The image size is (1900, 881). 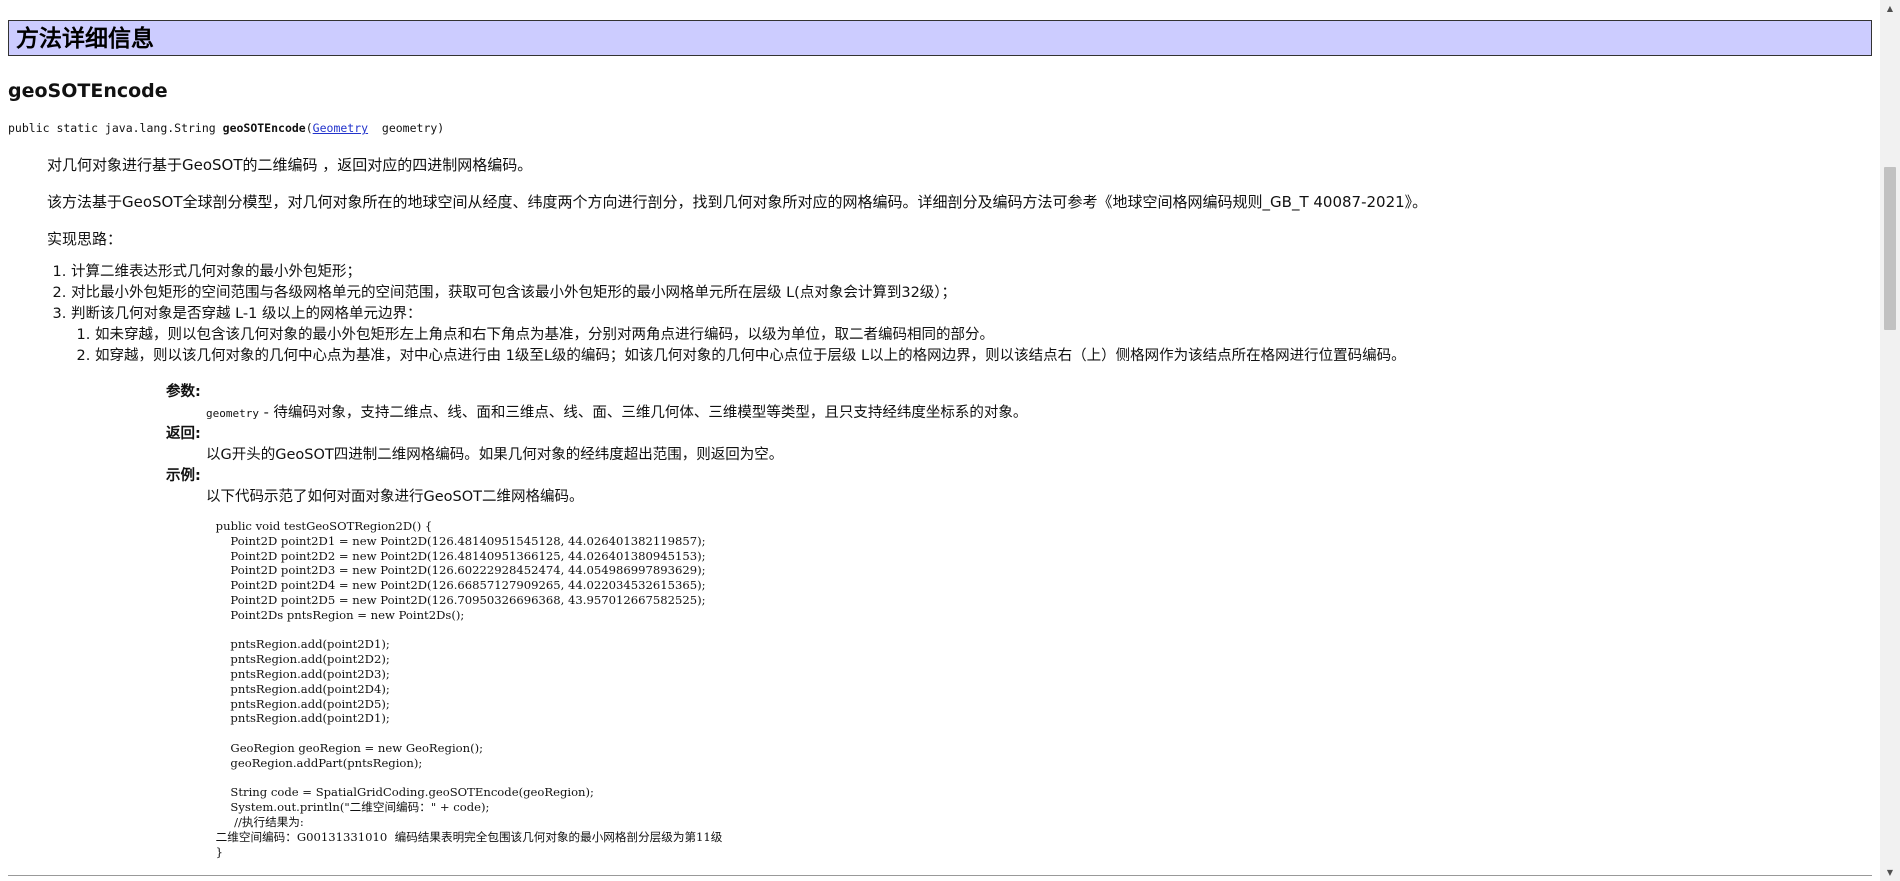 What do you see at coordinates (406, 128) in the screenshot?
I see `signature-param-rest: geometry)` at bounding box center [406, 128].